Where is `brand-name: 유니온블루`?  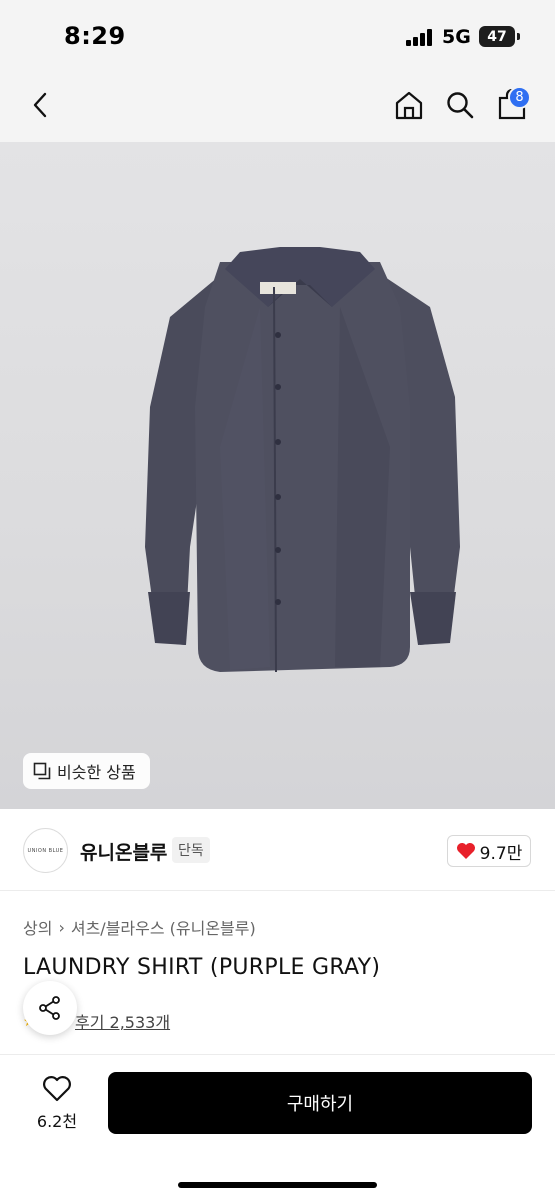
brand-name: 유니온블루 is located at coordinates (123, 851).